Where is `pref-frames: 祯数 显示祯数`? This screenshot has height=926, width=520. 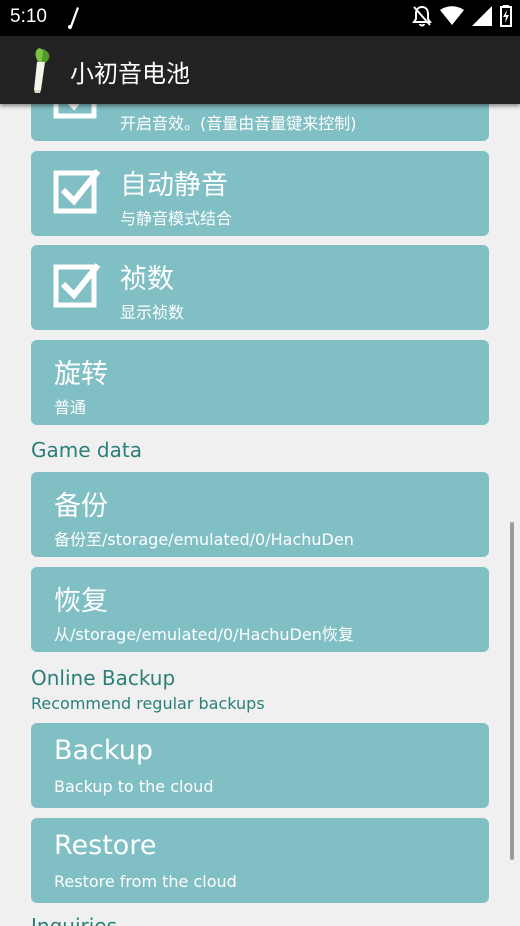 pref-frames: 祯数 显示祯数 is located at coordinates (260, 287).